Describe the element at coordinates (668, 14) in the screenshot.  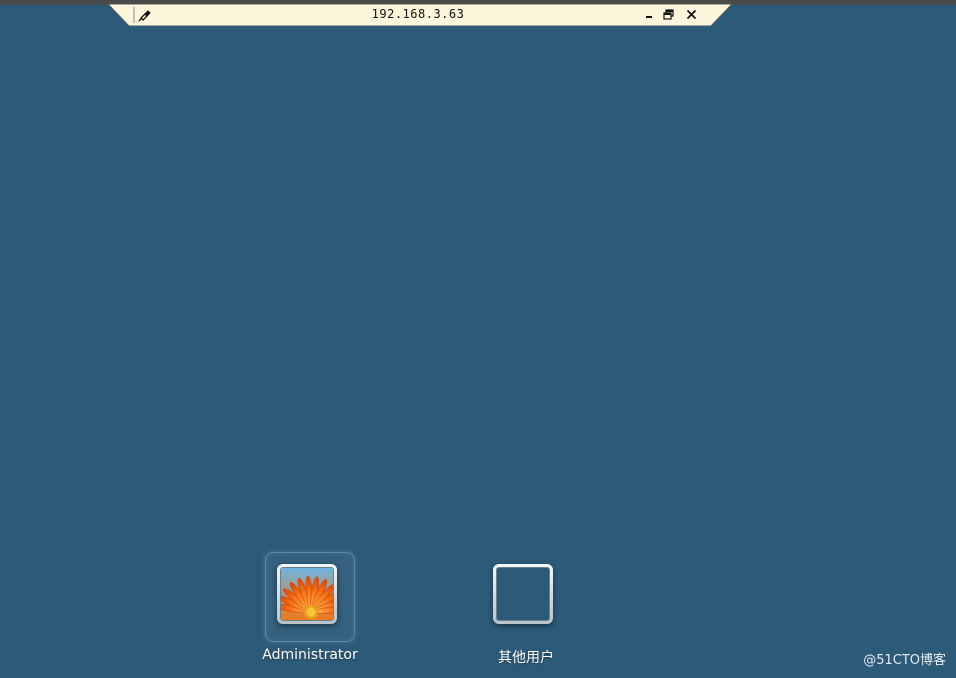
I see `restore-icon` at that location.